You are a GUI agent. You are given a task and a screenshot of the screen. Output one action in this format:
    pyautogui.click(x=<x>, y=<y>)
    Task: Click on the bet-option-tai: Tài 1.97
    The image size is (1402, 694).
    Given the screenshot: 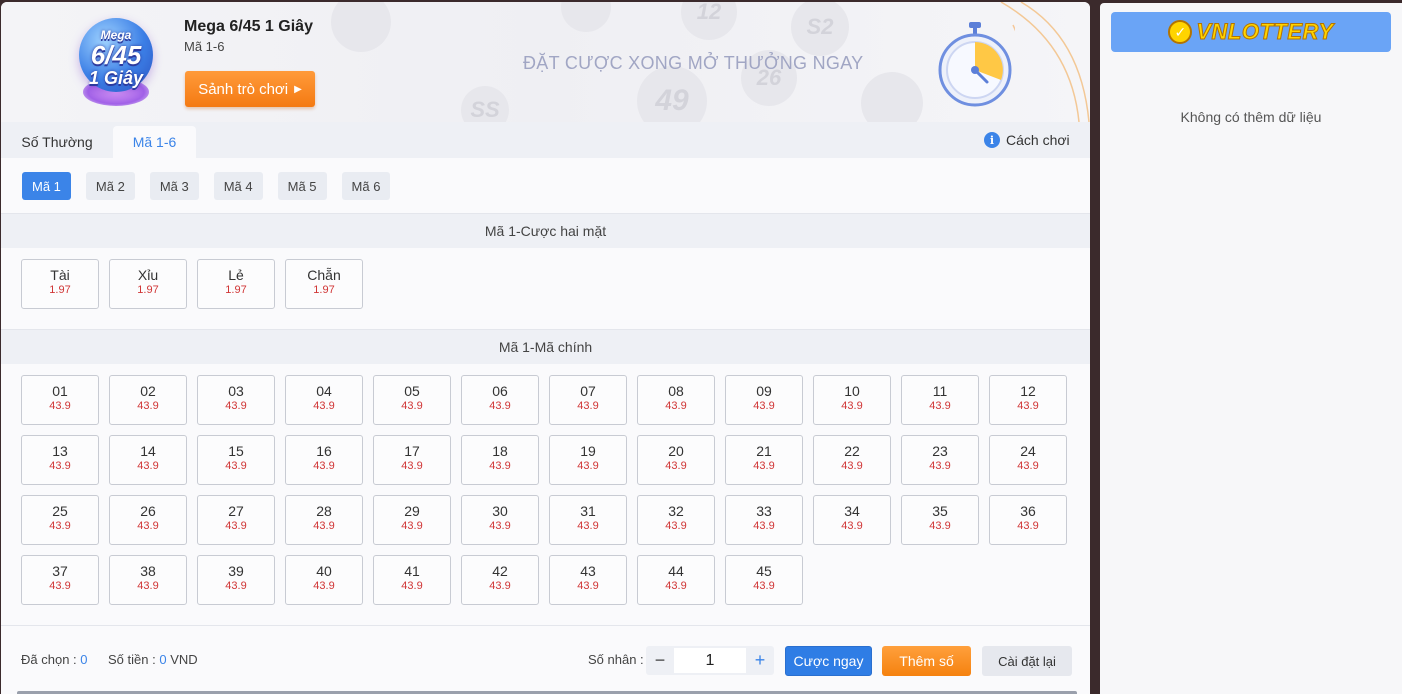 What is the action you would take?
    pyautogui.click(x=60, y=284)
    